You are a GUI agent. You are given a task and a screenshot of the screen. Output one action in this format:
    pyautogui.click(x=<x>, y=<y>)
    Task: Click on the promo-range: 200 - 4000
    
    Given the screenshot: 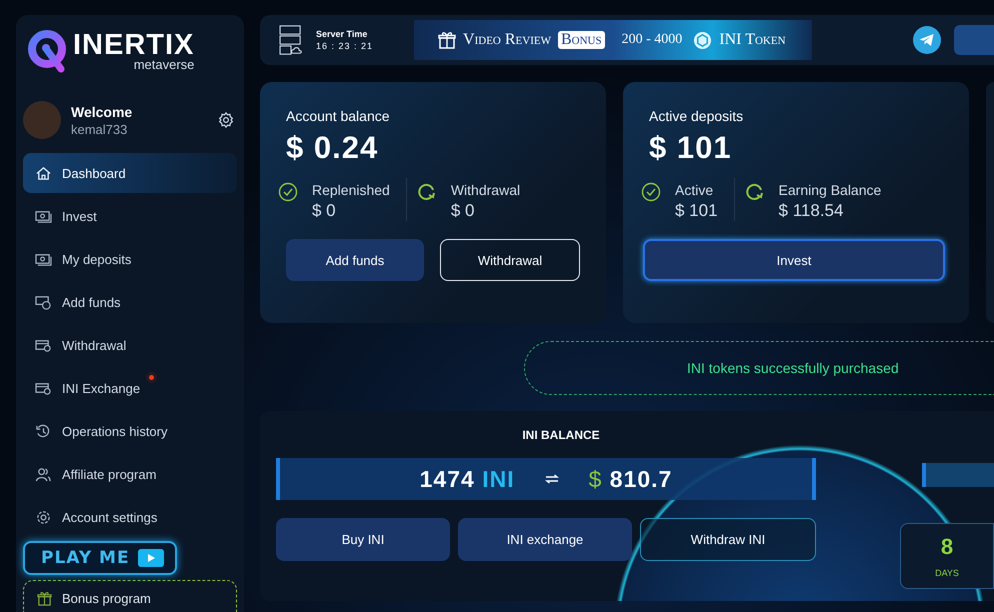 What is the action you would take?
    pyautogui.click(x=652, y=40)
    